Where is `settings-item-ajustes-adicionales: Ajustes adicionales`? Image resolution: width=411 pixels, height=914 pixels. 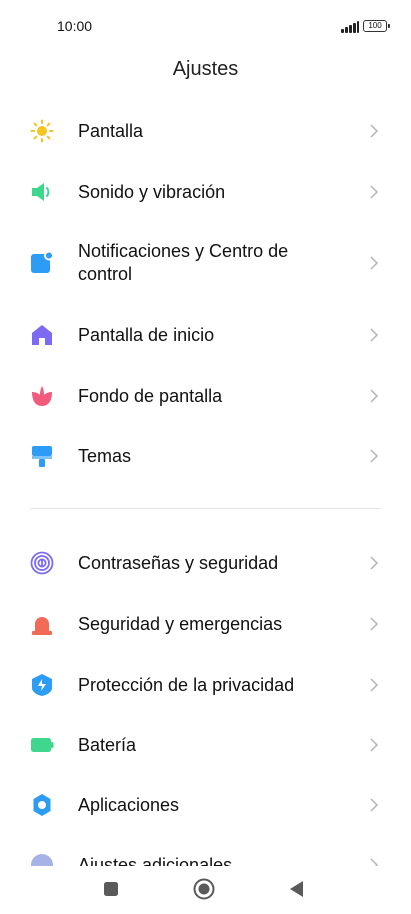
settings-item-ajustes-adicionales: Ajustes adicionales is located at coordinates (205, 858).